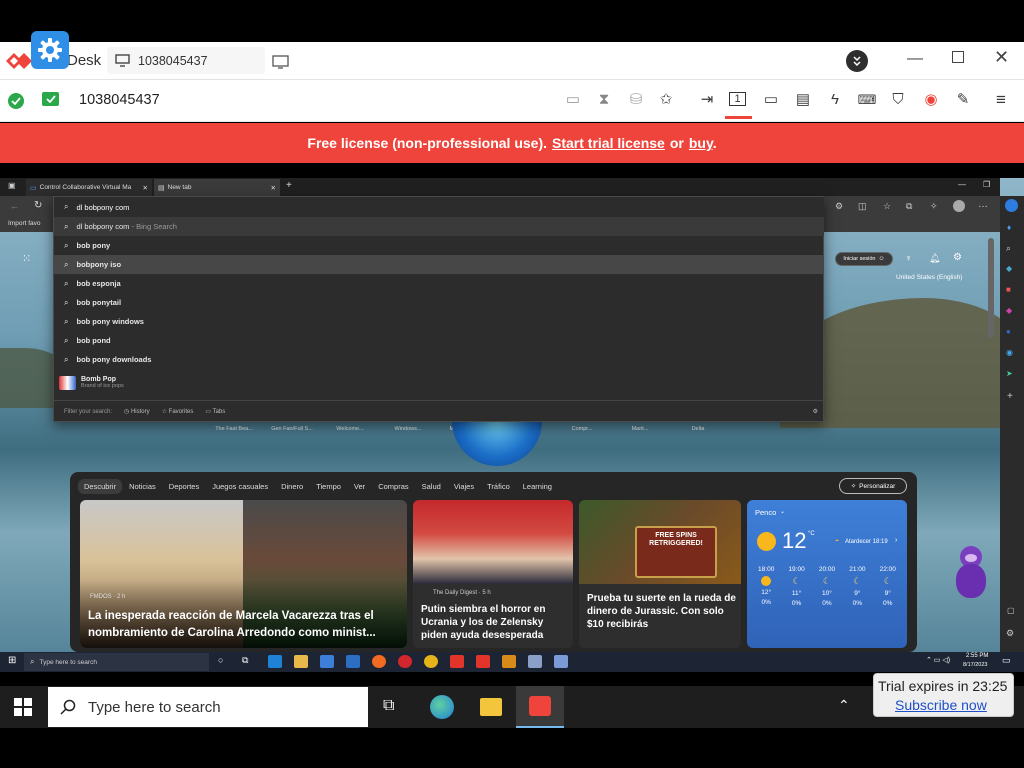 The width and height of the screenshot is (1024, 768). What do you see at coordinates (909, 206) in the screenshot?
I see `collections-icon: ⧉` at bounding box center [909, 206].